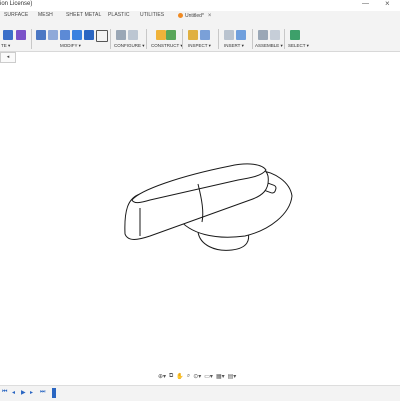 The height and width of the screenshot is (401, 400). Describe the element at coordinates (54, 393) in the screenshot. I see `timeline-marker` at that location.